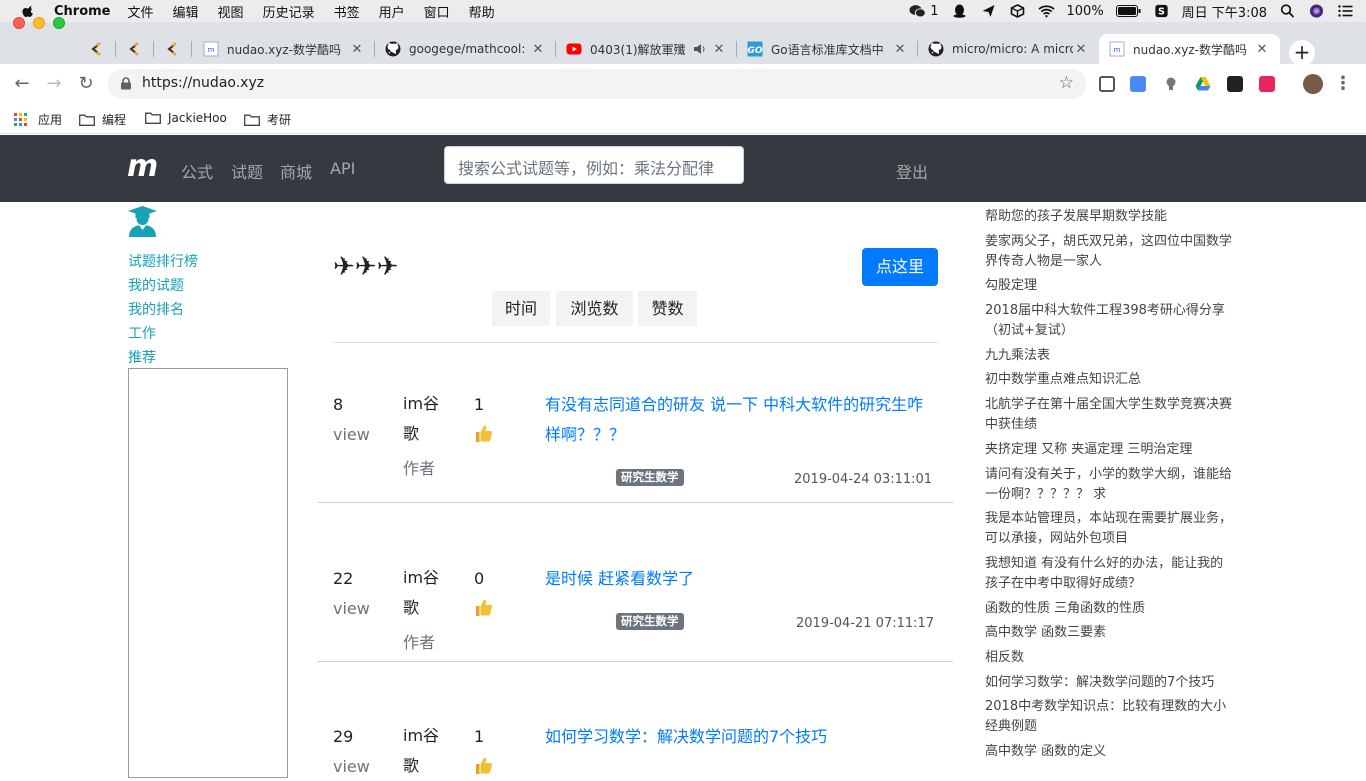 The height and width of the screenshot is (781, 1366). I want to click on recent-post-link: 2018中考数学知识点：比较有理数的大小 经典例题, so click(1110, 717).